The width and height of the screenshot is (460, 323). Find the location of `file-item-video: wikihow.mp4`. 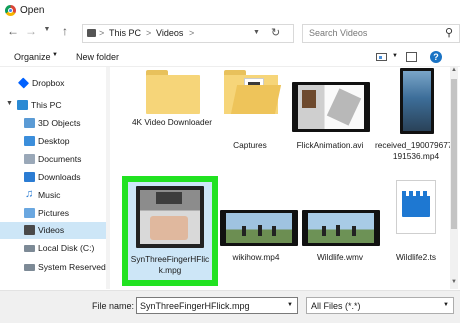

file-item-video: wikihow.mp4 is located at coordinates (256, 240).